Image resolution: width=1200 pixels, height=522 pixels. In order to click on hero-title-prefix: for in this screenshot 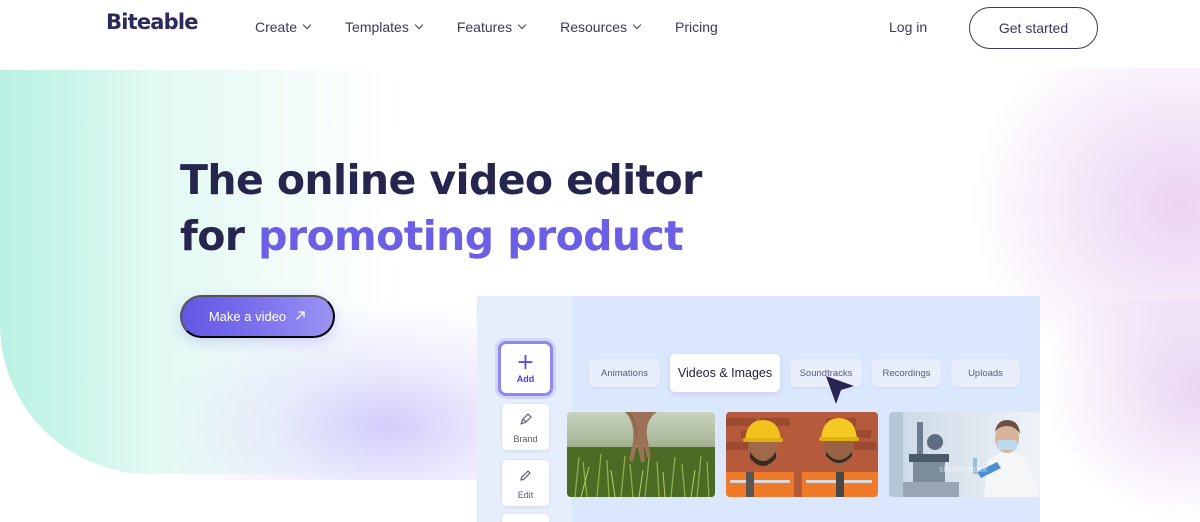, I will do `click(219, 236)`.